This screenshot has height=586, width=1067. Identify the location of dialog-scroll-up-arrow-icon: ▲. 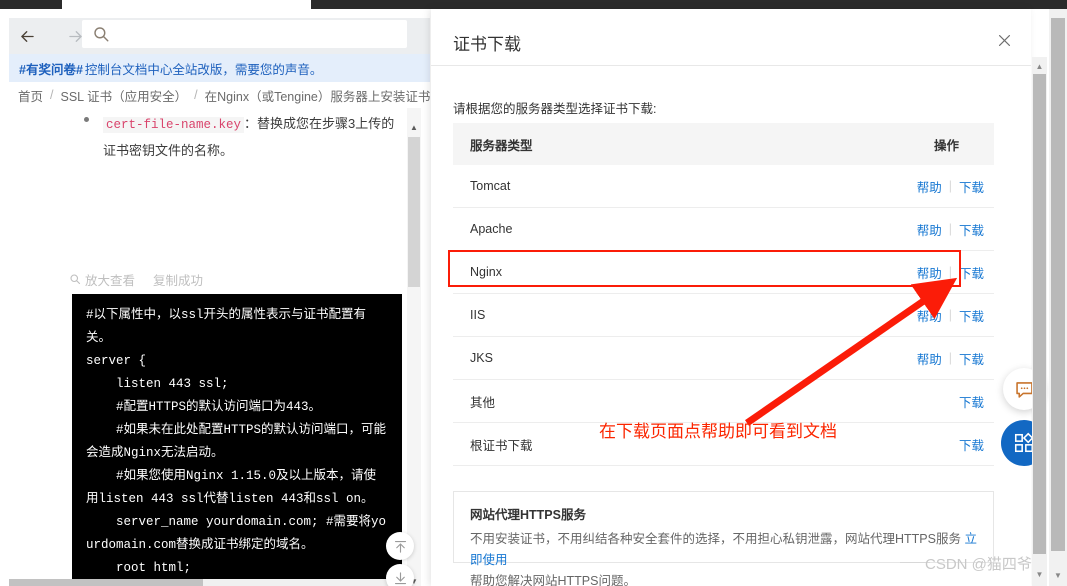
(1039, 66).